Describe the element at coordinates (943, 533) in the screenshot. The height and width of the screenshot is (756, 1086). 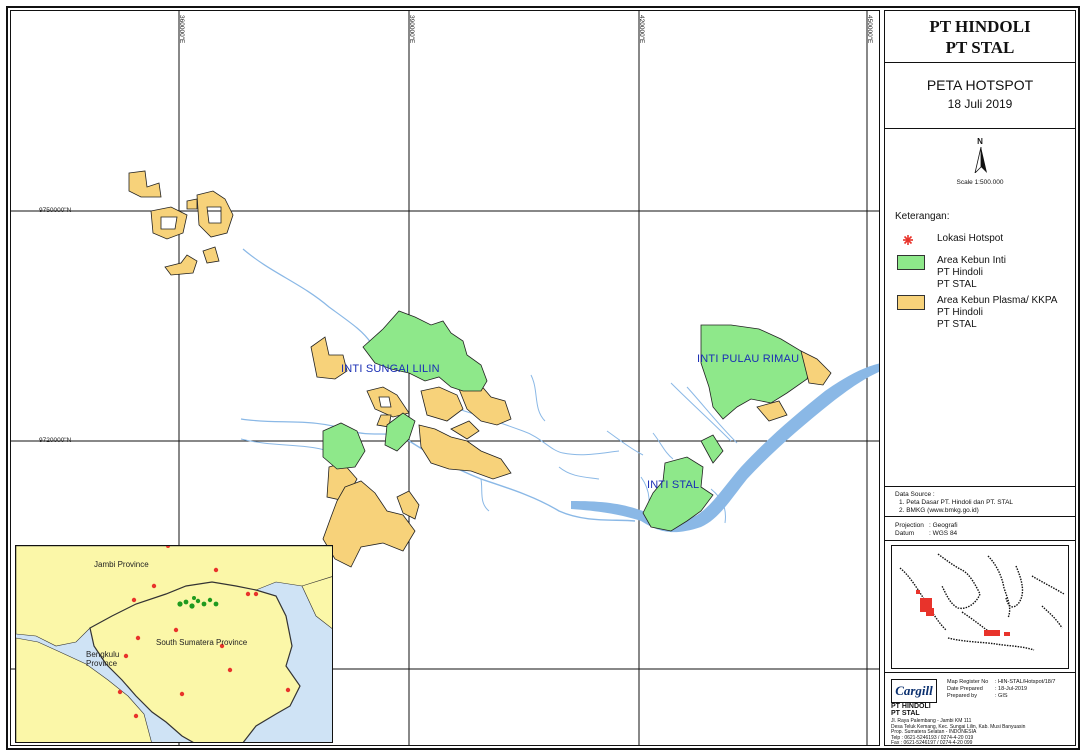
I see `datum-value: : WGS 84` at that location.